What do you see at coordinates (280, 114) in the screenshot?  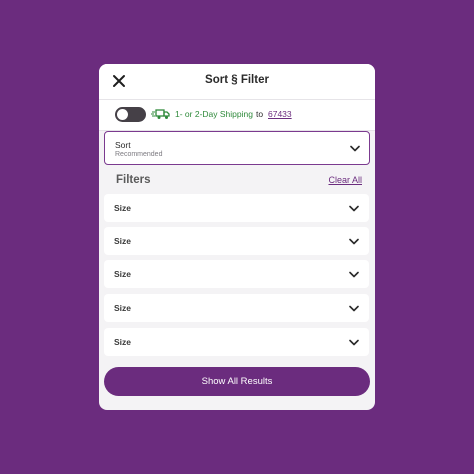 I see `zip-code-link: 67433` at bounding box center [280, 114].